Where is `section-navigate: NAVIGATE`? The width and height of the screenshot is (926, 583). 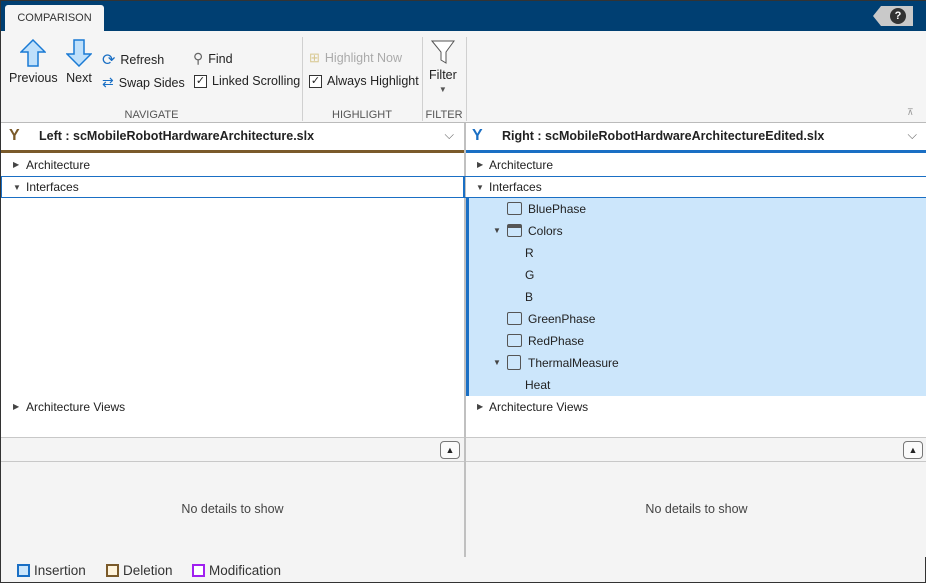
section-navigate: NAVIGATE is located at coordinates (151, 115).